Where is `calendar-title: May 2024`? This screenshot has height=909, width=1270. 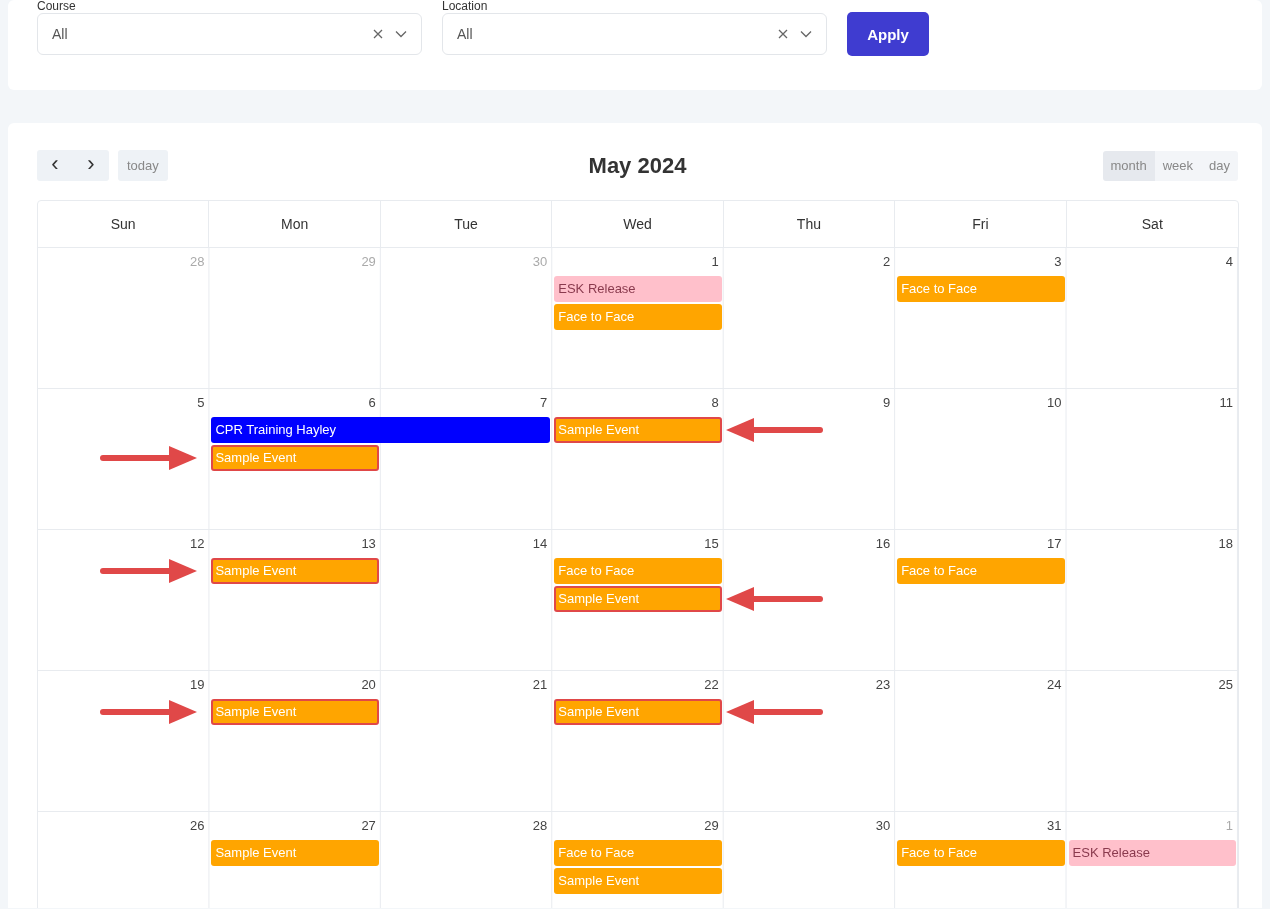 calendar-title: May 2024 is located at coordinates (637, 165).